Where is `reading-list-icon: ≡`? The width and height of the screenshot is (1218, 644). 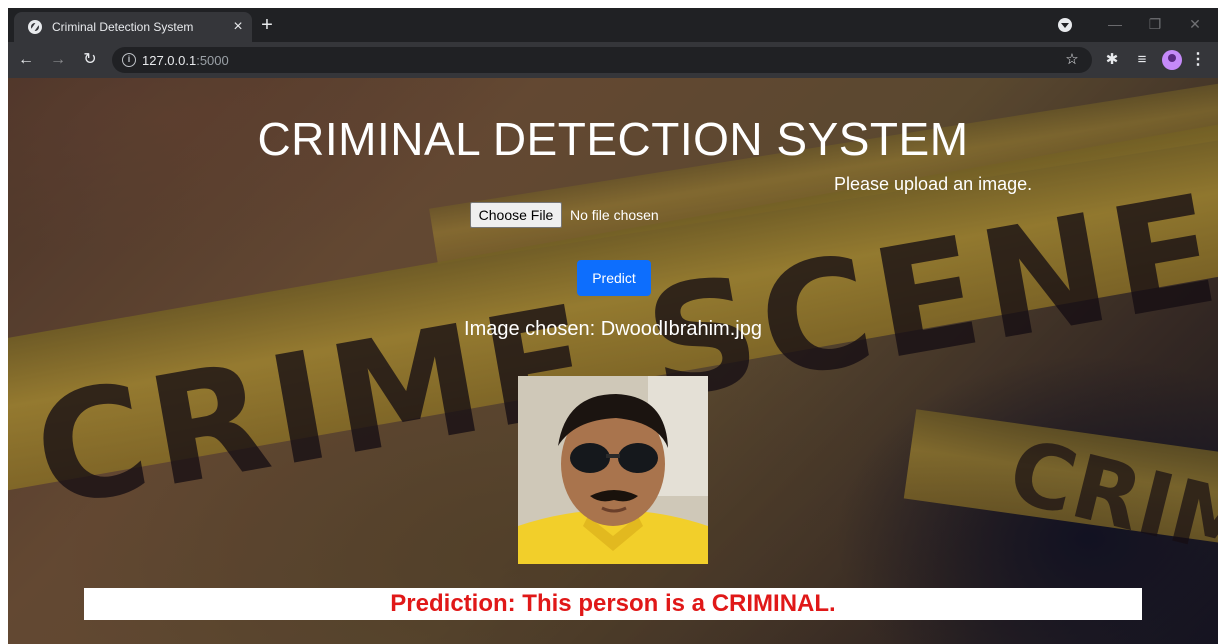
reading-list-icon: ≡ is located at coordinates (1142, 60).